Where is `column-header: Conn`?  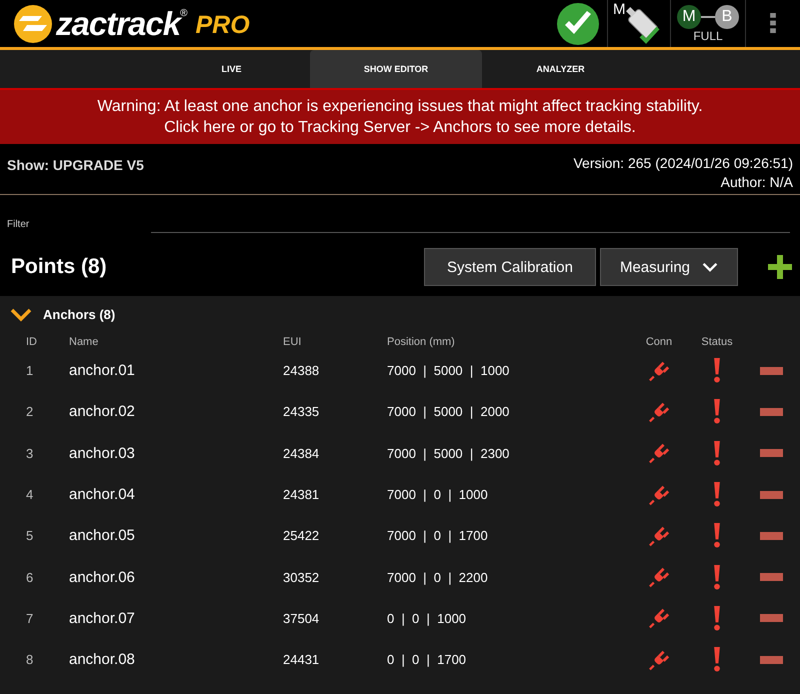 column-header: Conn is located at coordinates (659, 342).